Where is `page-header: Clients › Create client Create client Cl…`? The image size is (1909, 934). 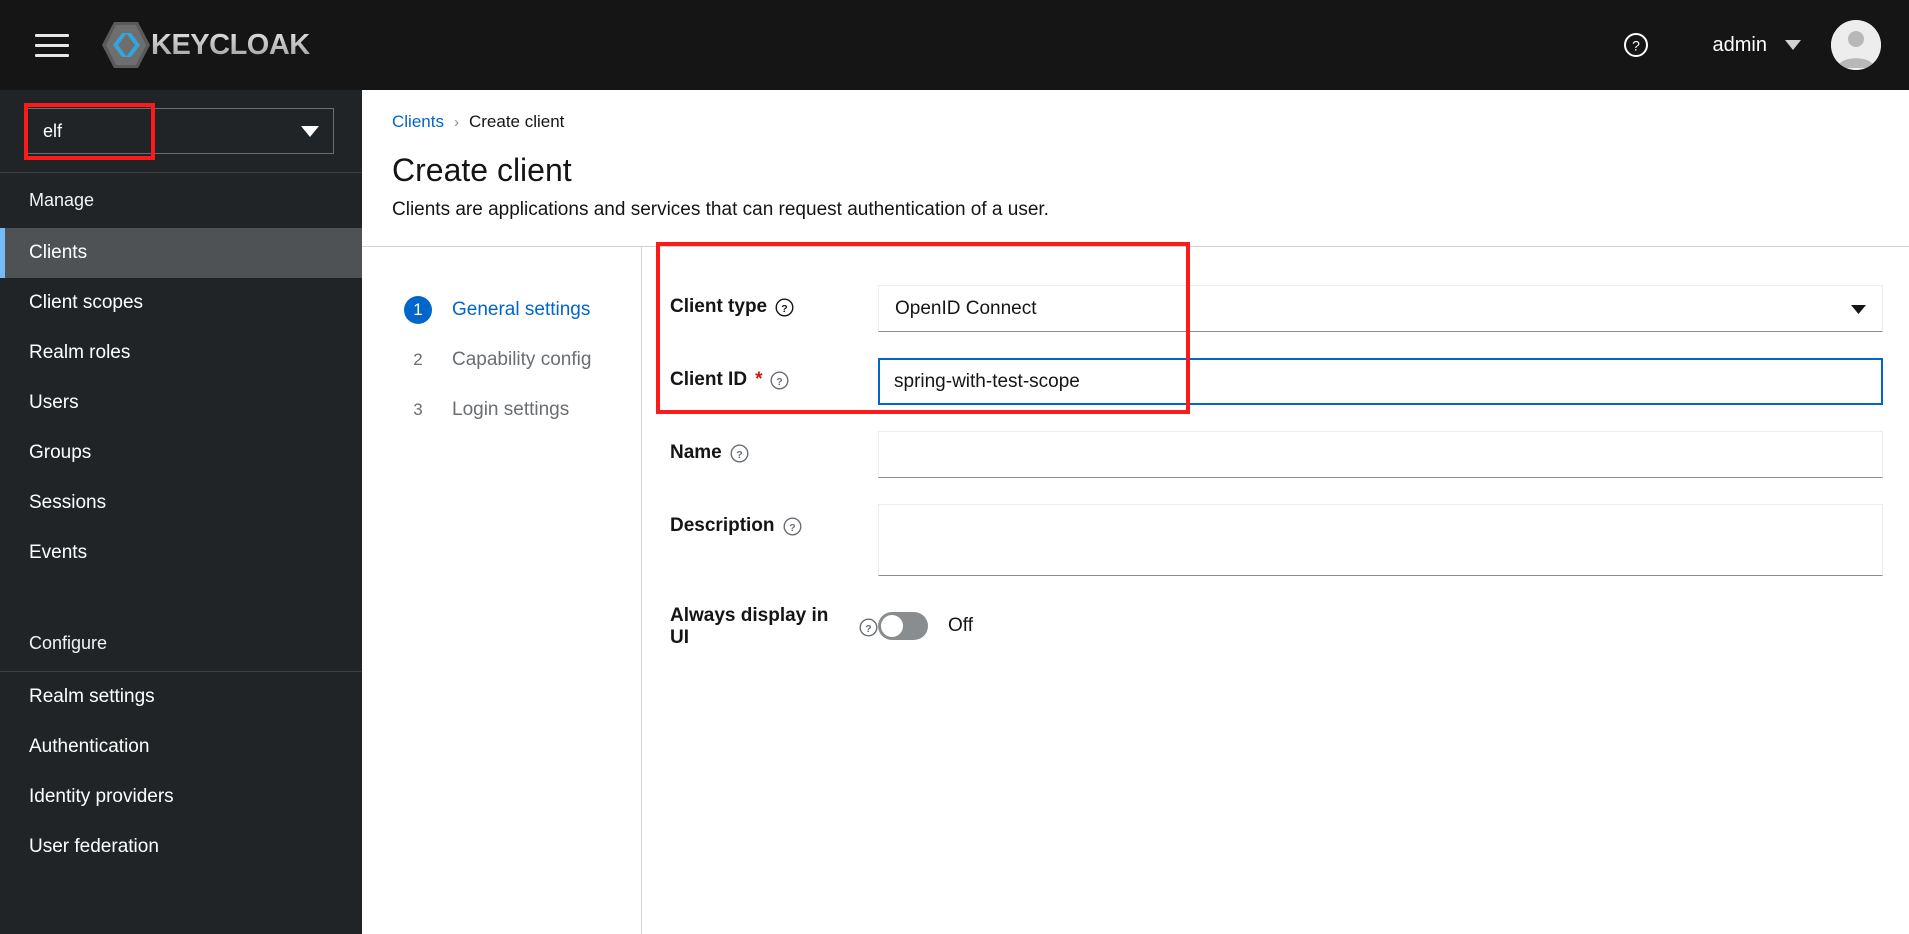
page-header: Clients › Create client Create client Cl… is located at coordinates (1135, 168).